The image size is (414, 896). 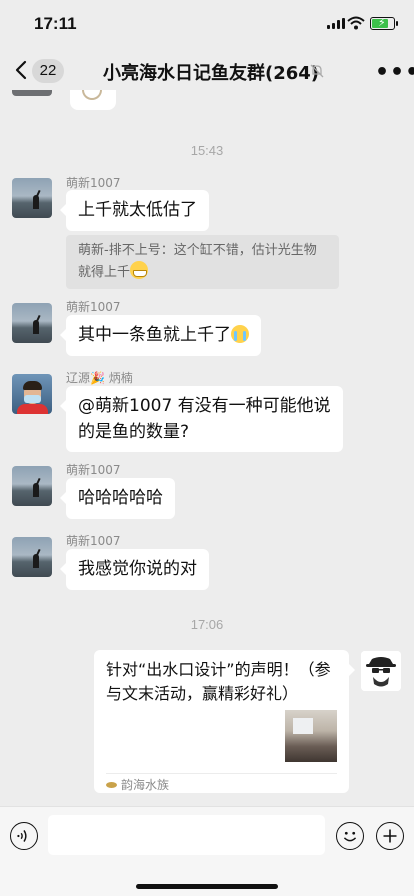 I want to click on battery-icon: ⚡, so click(x=384, y=23).